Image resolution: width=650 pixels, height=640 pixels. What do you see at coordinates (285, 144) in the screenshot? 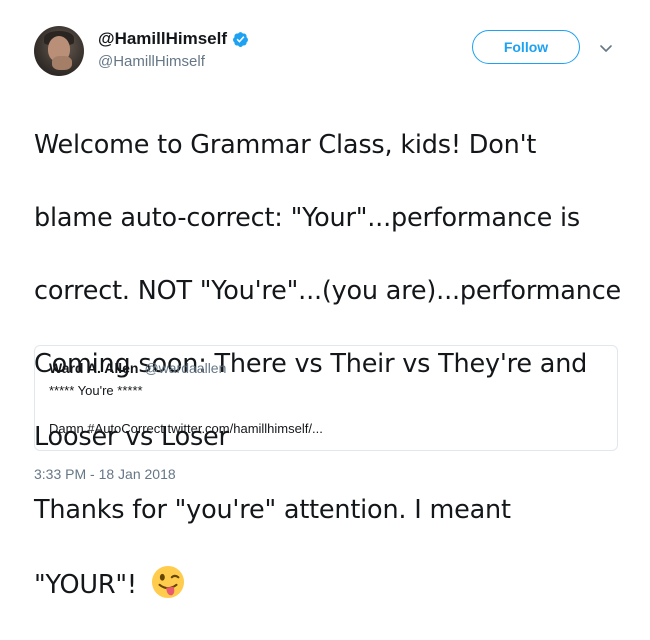
I see `tweet-line: Welcome to Grammar Class, kids! Don't` at bounding box center [285, 144].